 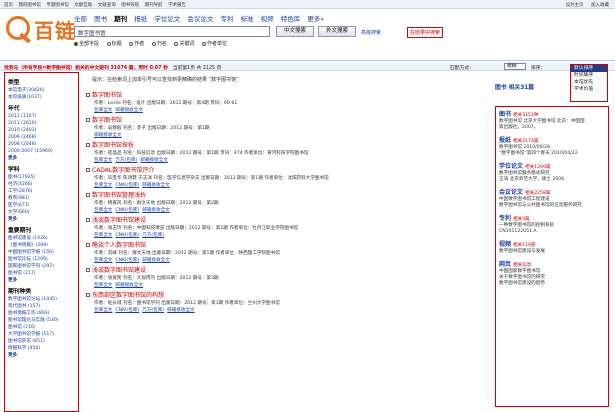 What do you see at coordinates (41, 130) in the screenshot?
I see `facet-item: 2010 (2403)` at bounding box center [41, 130].